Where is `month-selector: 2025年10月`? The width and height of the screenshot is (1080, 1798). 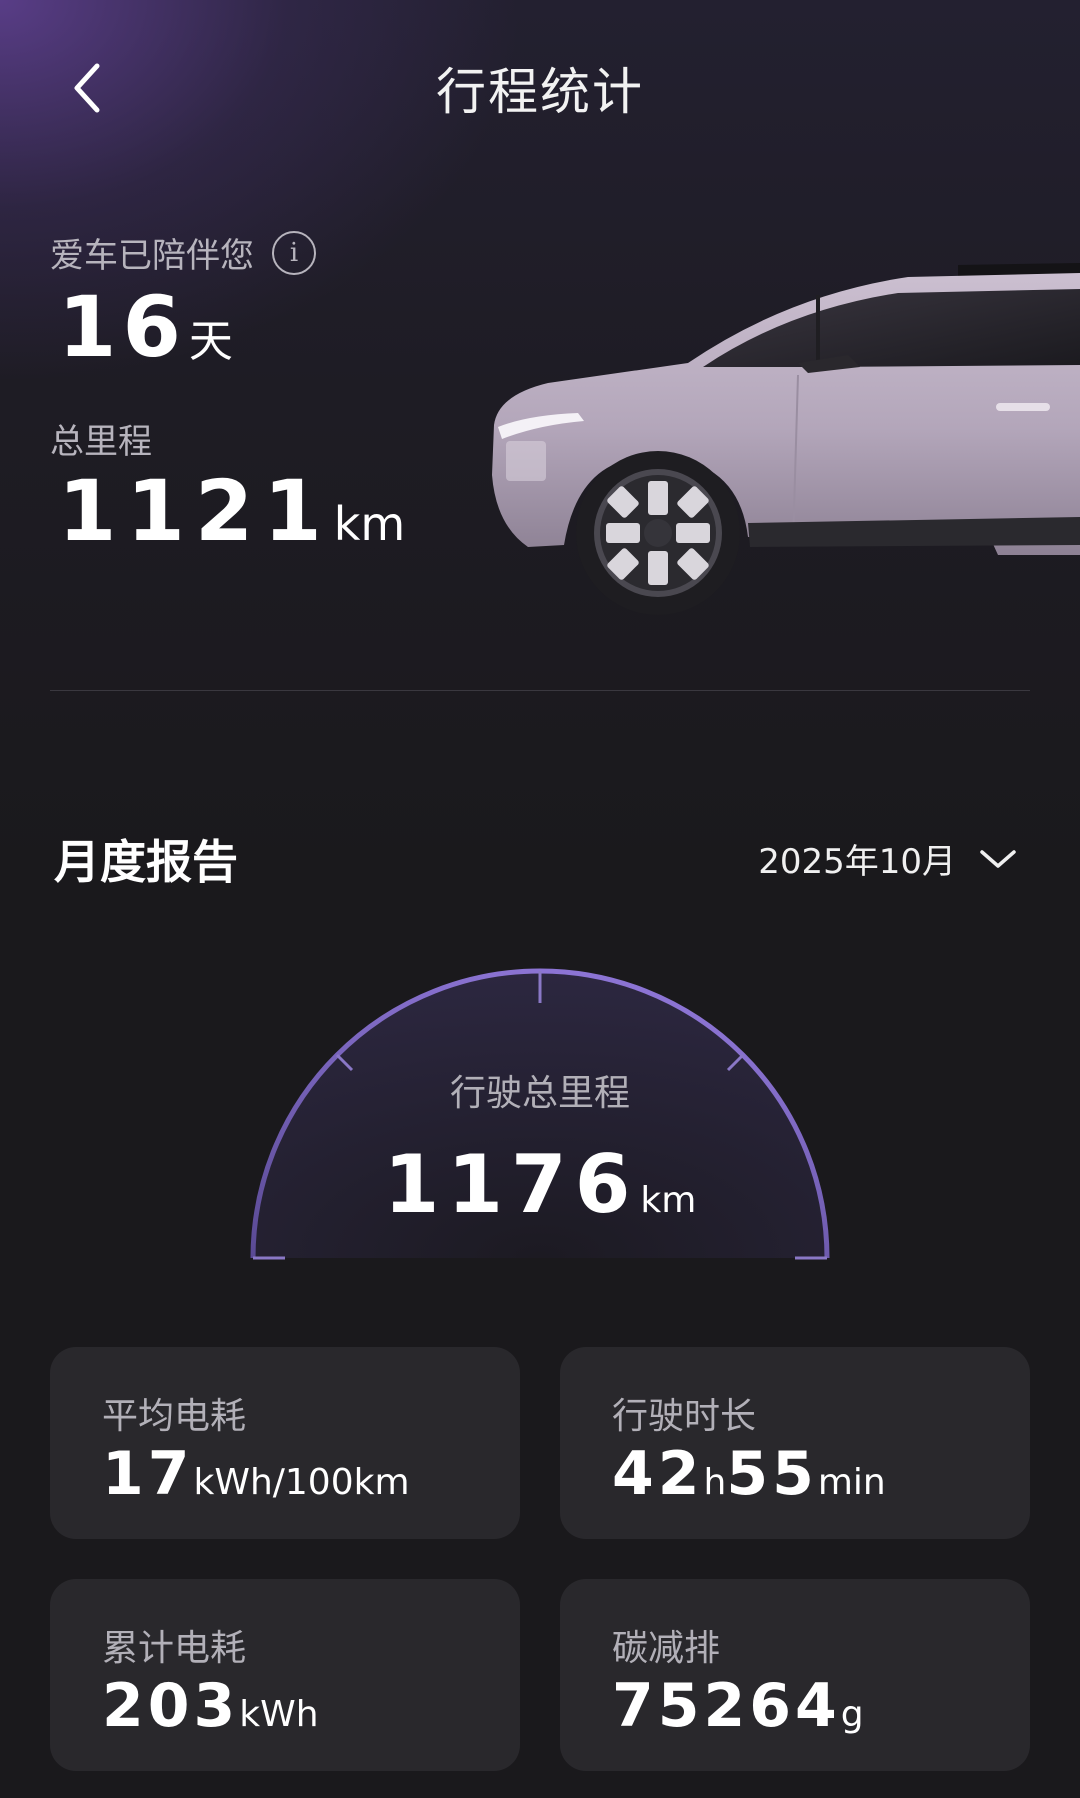 month-selector: 2025年10月 is located at coordinates (888, 858).